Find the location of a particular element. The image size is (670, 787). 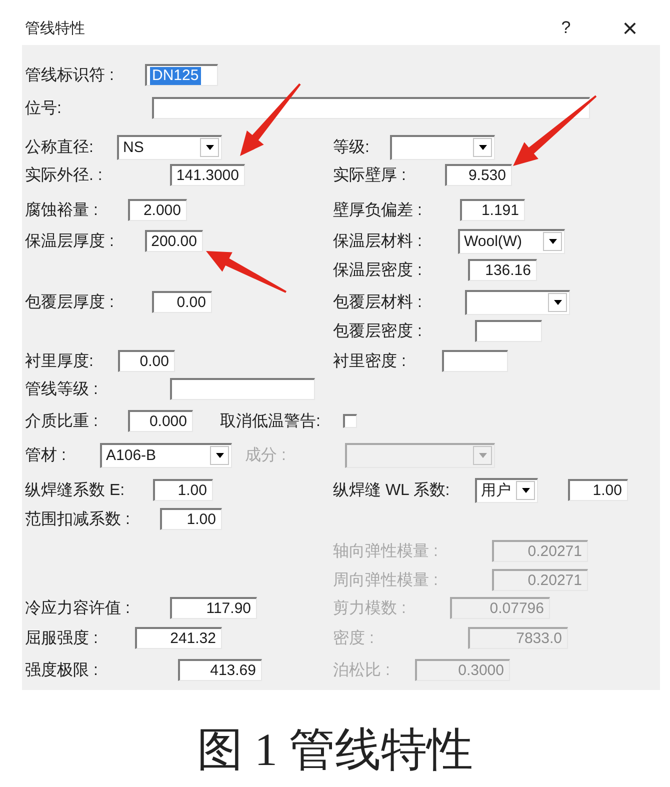

input-field: 117.90 is located at coordinates (213, 608).